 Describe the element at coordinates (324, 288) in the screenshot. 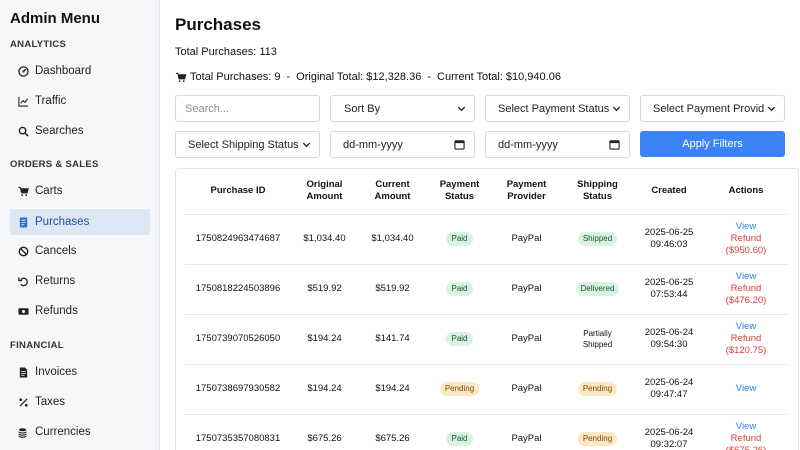

I see `original-amount: $519.92` at that location.